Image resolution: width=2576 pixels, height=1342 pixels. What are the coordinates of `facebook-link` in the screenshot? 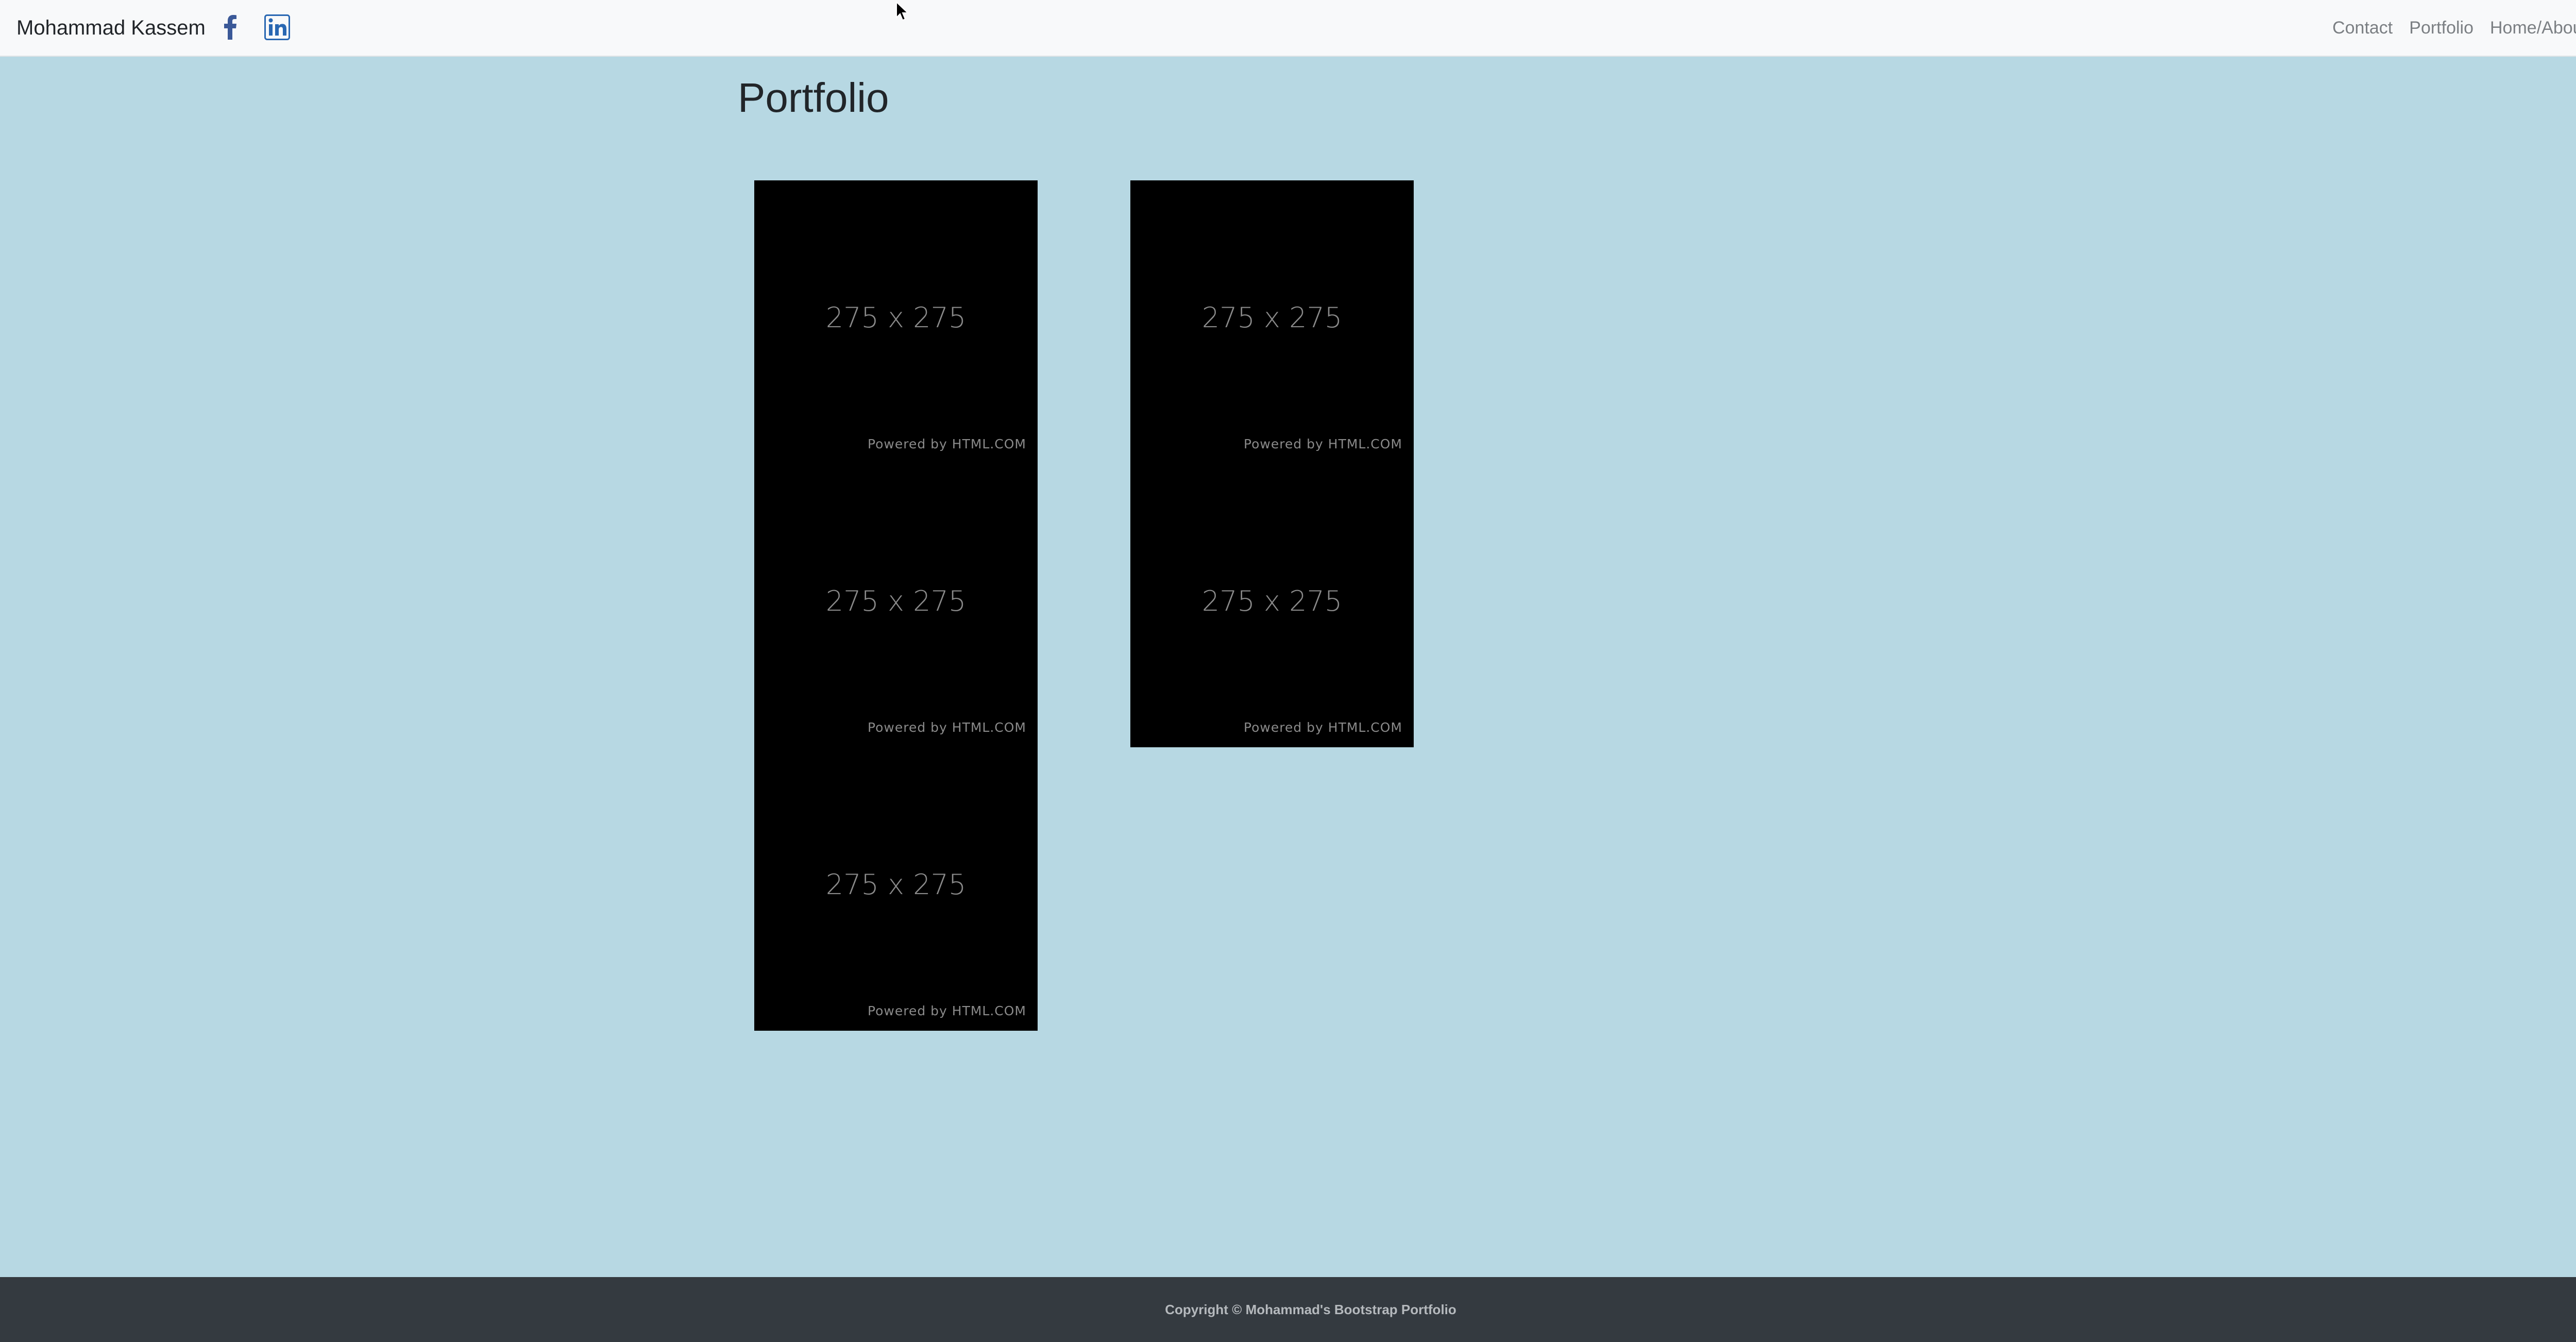 It's located at (230, 28).